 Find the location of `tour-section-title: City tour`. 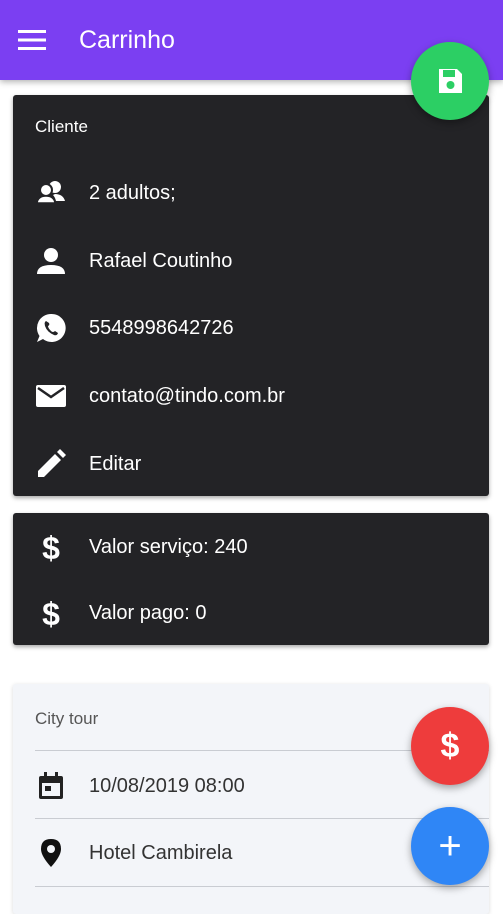

tour-section-title: City tour is located at coordinates (67, 718).